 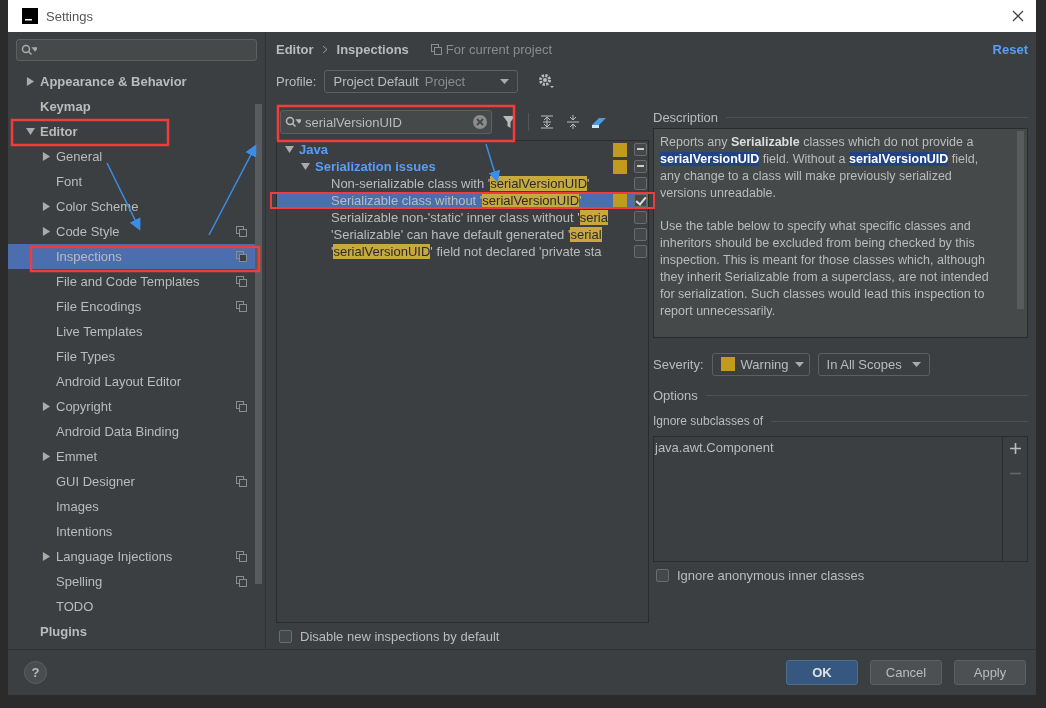 What do you see at coordinates (462, 251) in the screenshot?
I see `inspection-row: 'serialVersionUID' field not declared 'private sta` at bounding box center [462, 251].